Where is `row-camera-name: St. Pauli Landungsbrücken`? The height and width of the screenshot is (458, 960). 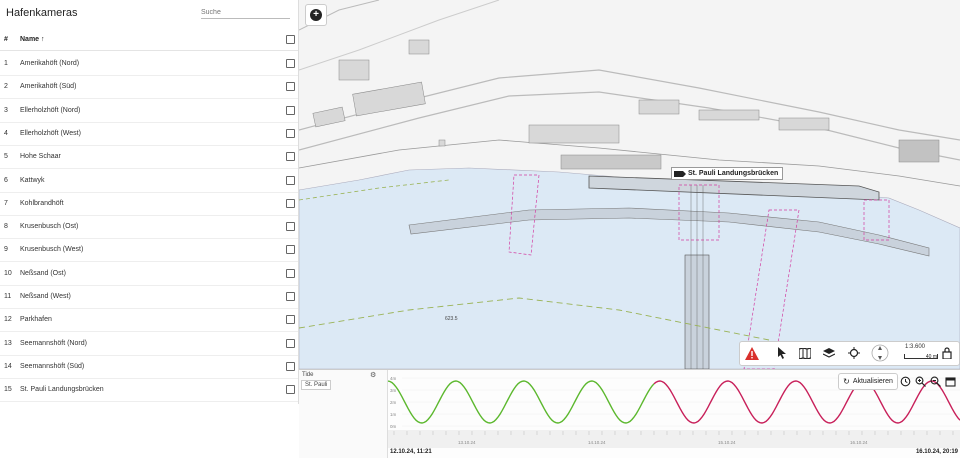
row-camera-name: St. Pauli Landungsbrücken is located at coordinates (62, 390).